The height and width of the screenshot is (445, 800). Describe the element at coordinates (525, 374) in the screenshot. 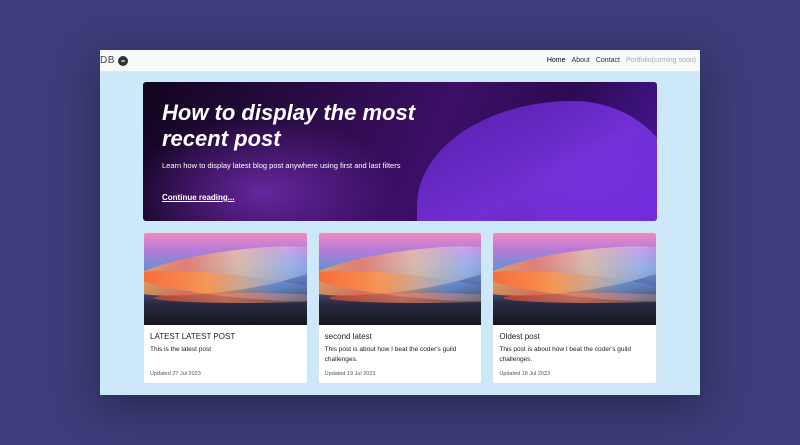

I see `post-card-date: Updated 18 Jul 2023` at that location.